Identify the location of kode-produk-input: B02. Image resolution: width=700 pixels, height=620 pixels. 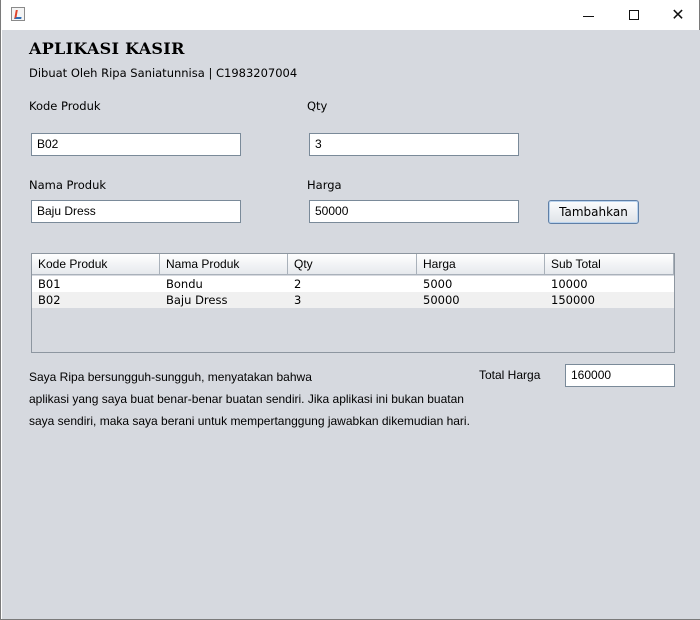
(136, 144).